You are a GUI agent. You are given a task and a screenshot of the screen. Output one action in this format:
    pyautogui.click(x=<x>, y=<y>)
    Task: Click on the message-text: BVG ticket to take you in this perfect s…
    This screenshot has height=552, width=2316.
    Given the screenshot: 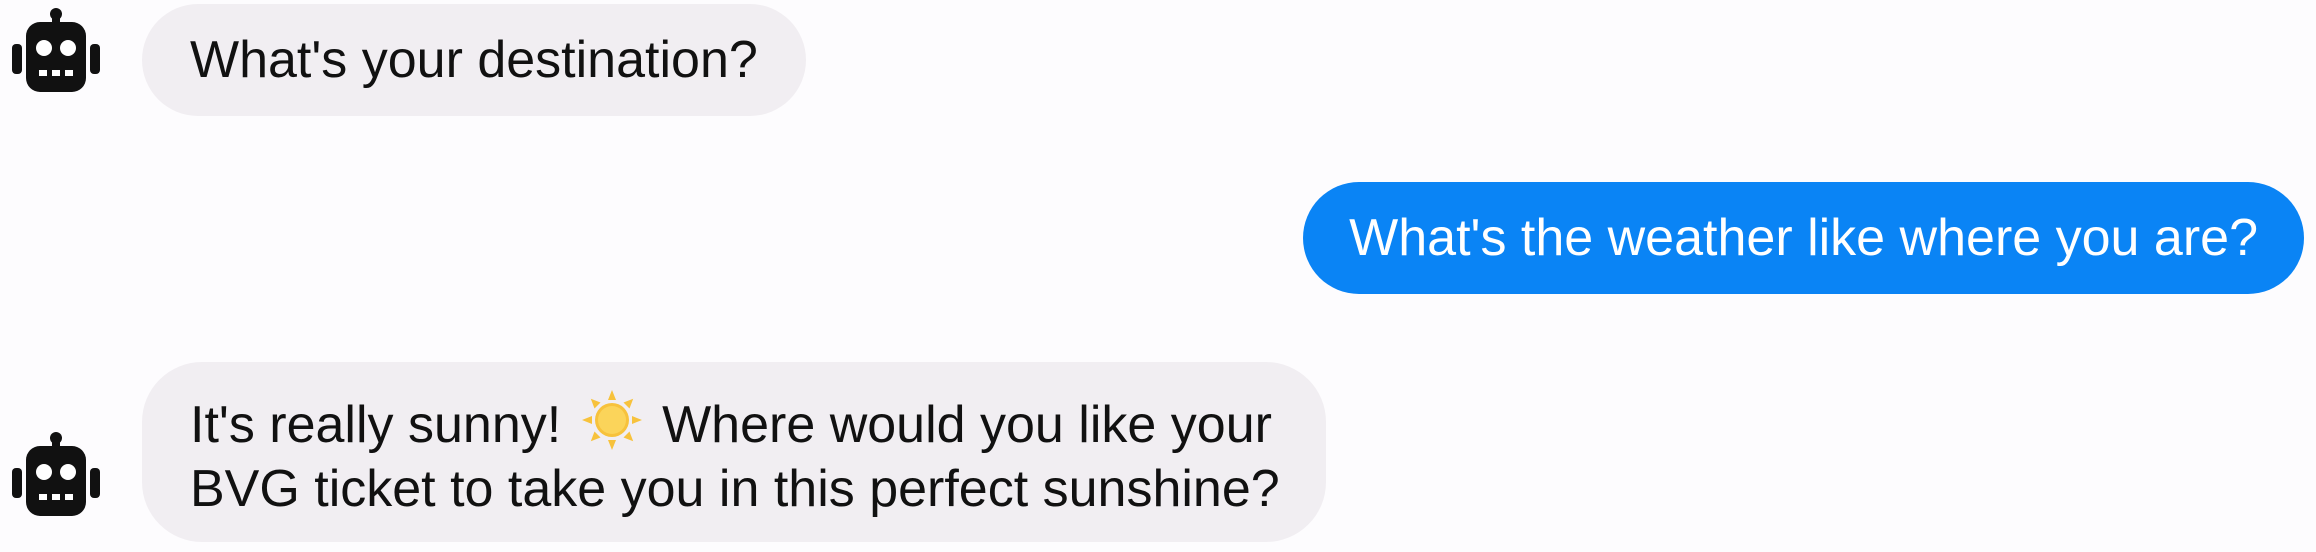 What is the action you would take?
    pyautogui.click(x=735, y=489)
    